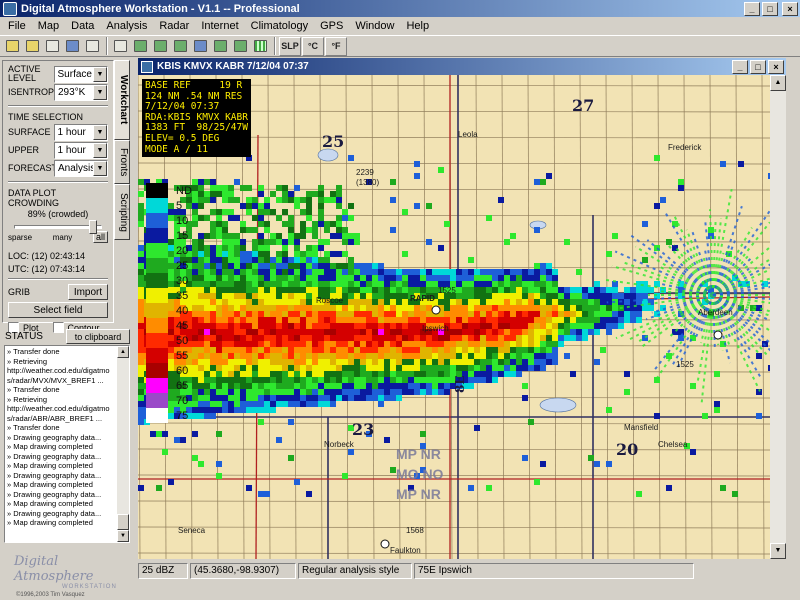 Image resolution: width=800 pixels, height=600 pixels. Describe the element at coordinates (174, 26) in the screenshot. I see `menu-radar: Radar` at that location.